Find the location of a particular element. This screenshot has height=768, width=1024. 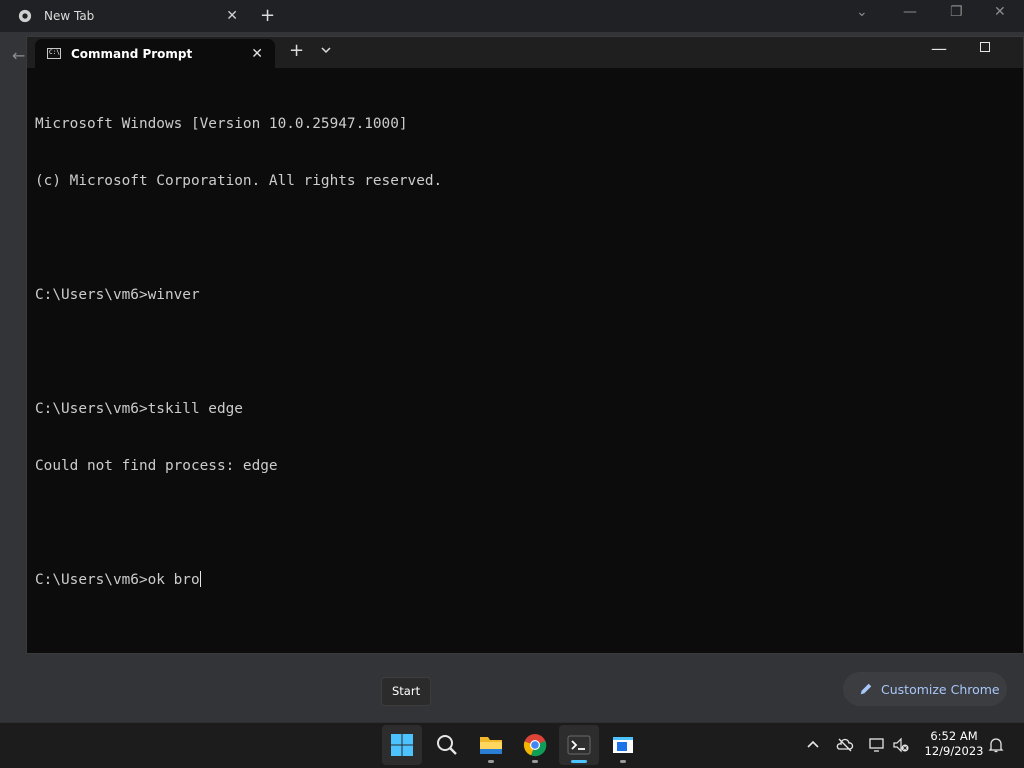

chrome-tab-close-icon: ✕ is located at coordinates (232, 16).